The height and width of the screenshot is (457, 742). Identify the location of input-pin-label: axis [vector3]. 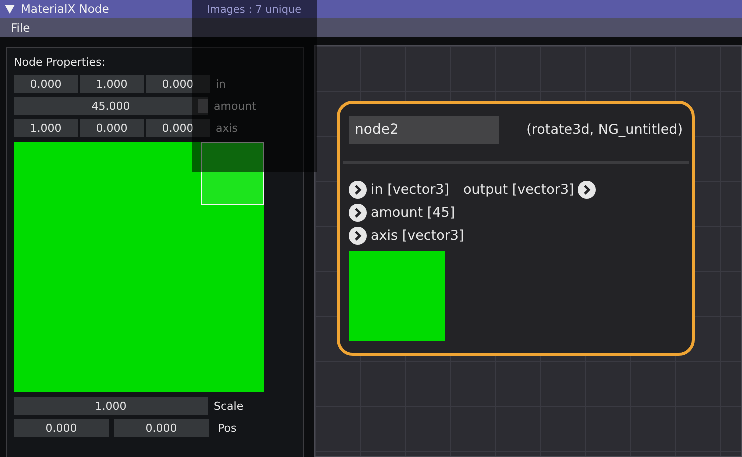
(417, 236).